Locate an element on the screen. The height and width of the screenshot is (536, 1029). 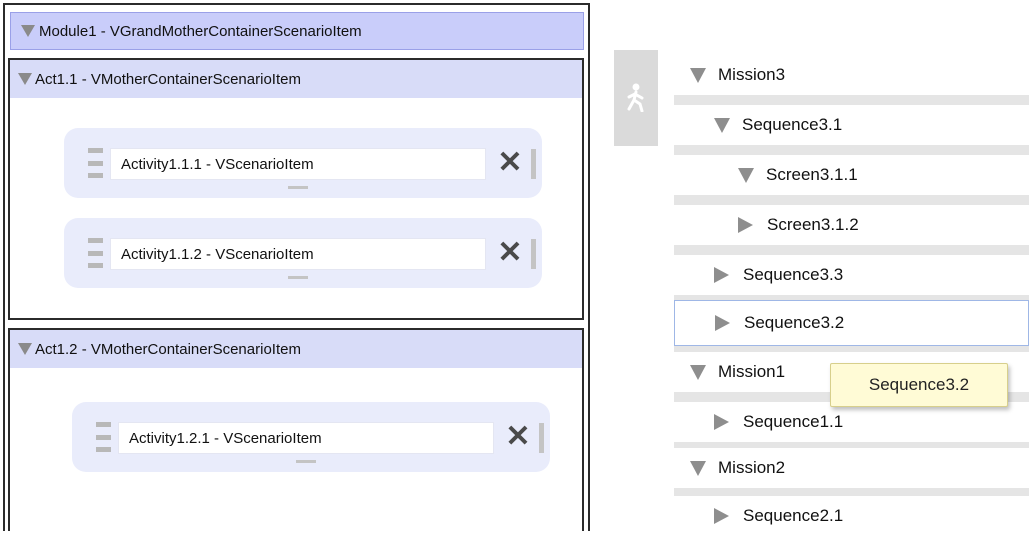
act-header: Act1.1 - VMotherContainerScenarioItem is located at coordinates (296, 79).